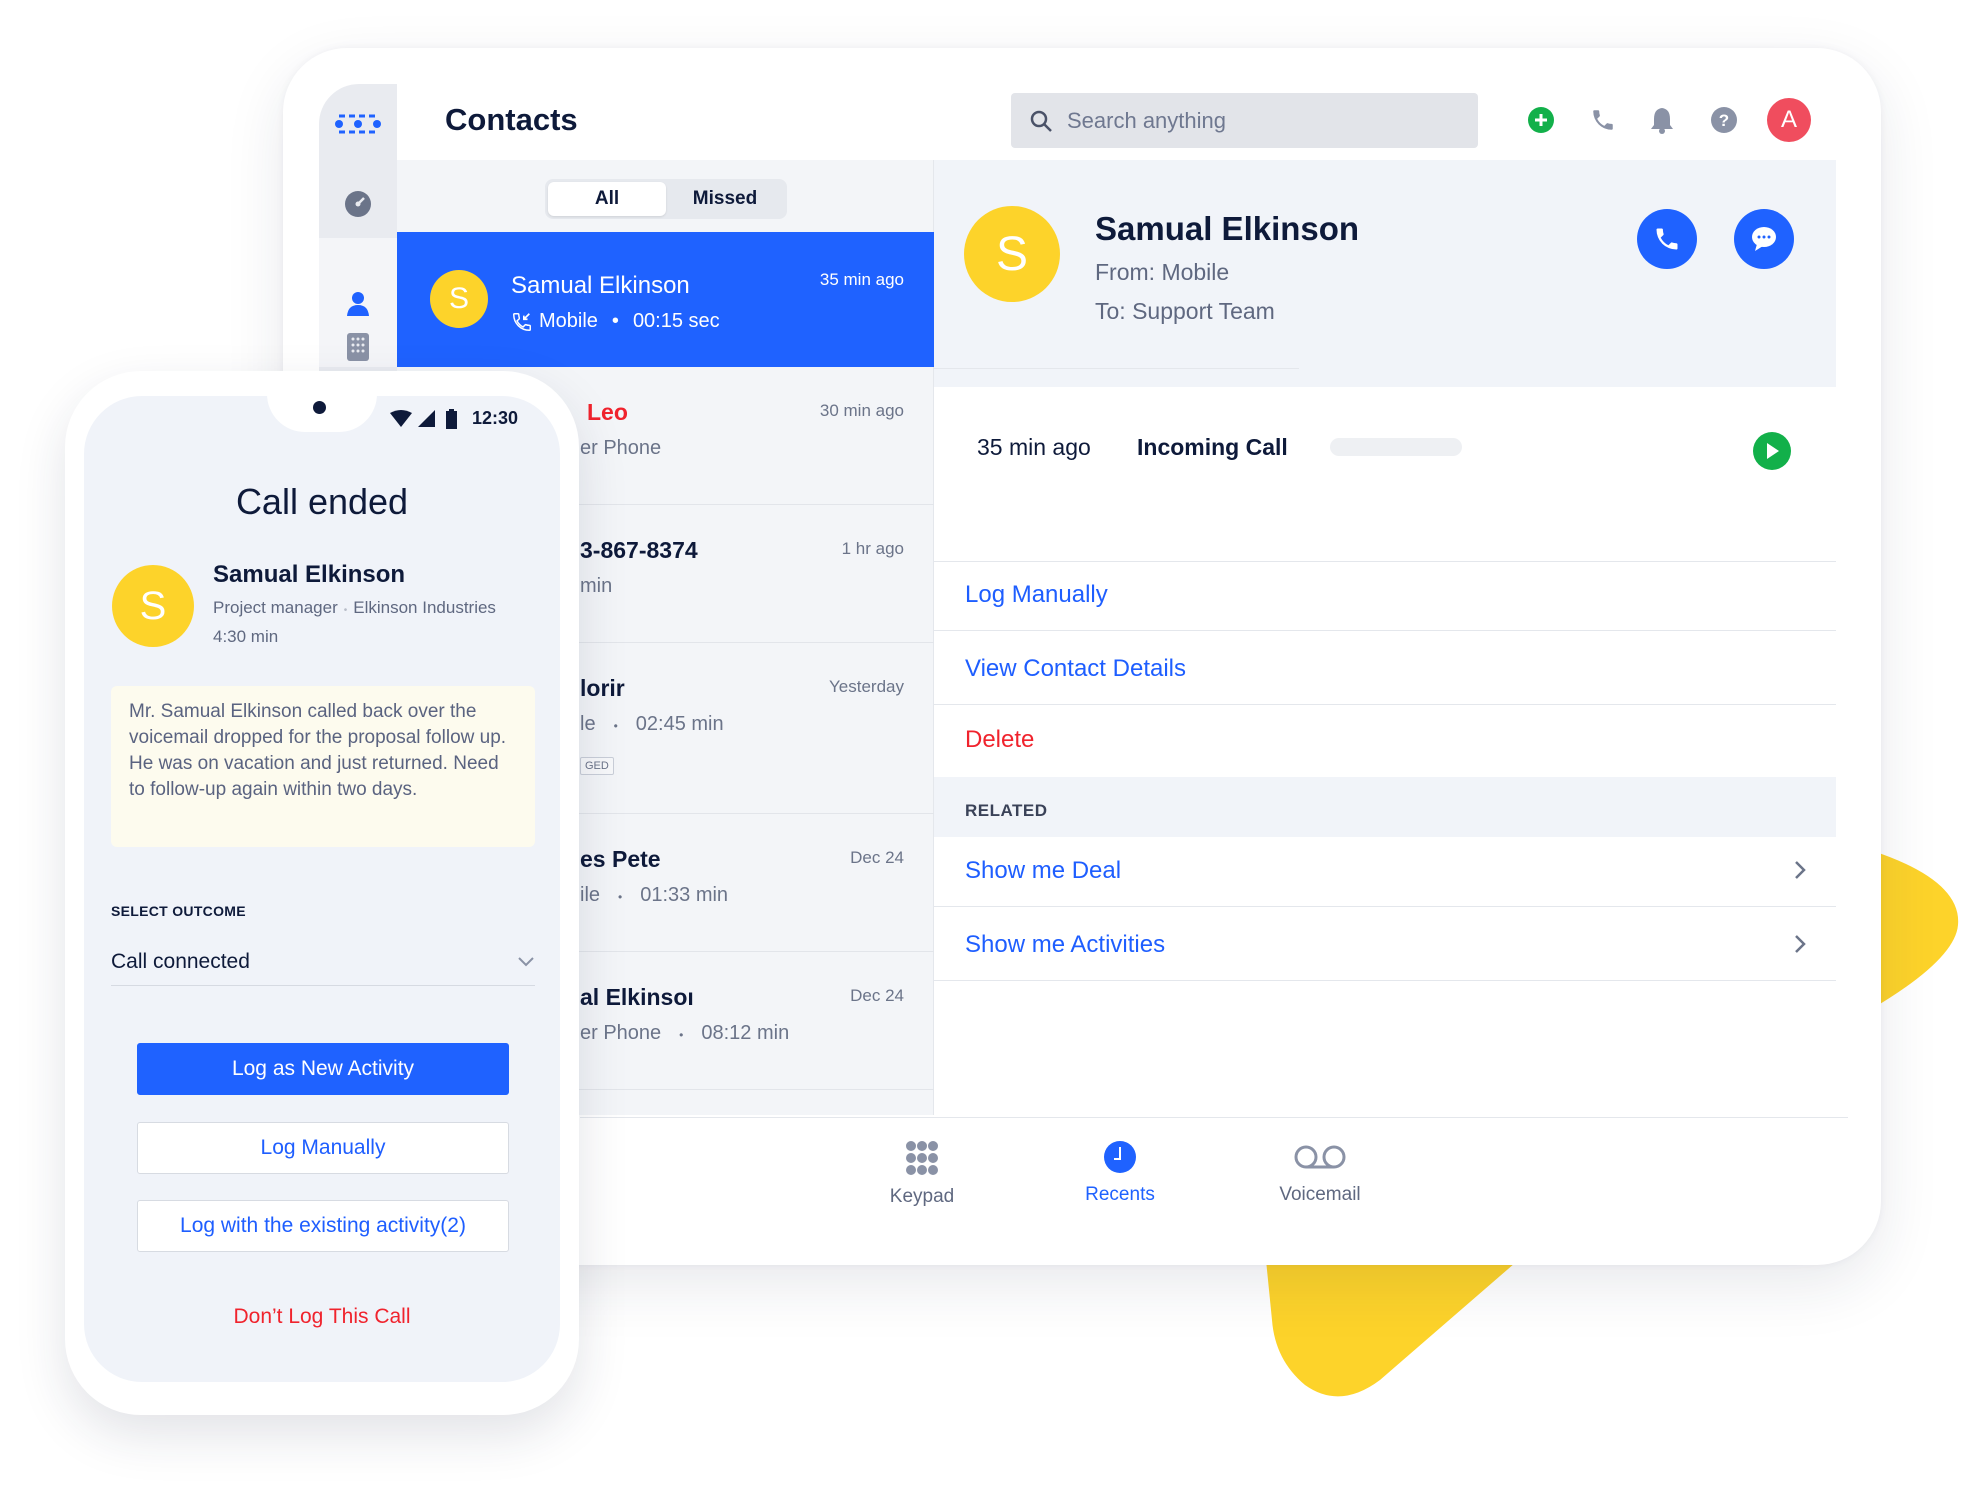 This screenshot has width=1964, height=1498. I want to click on wifi-icon, so click(400, 418).